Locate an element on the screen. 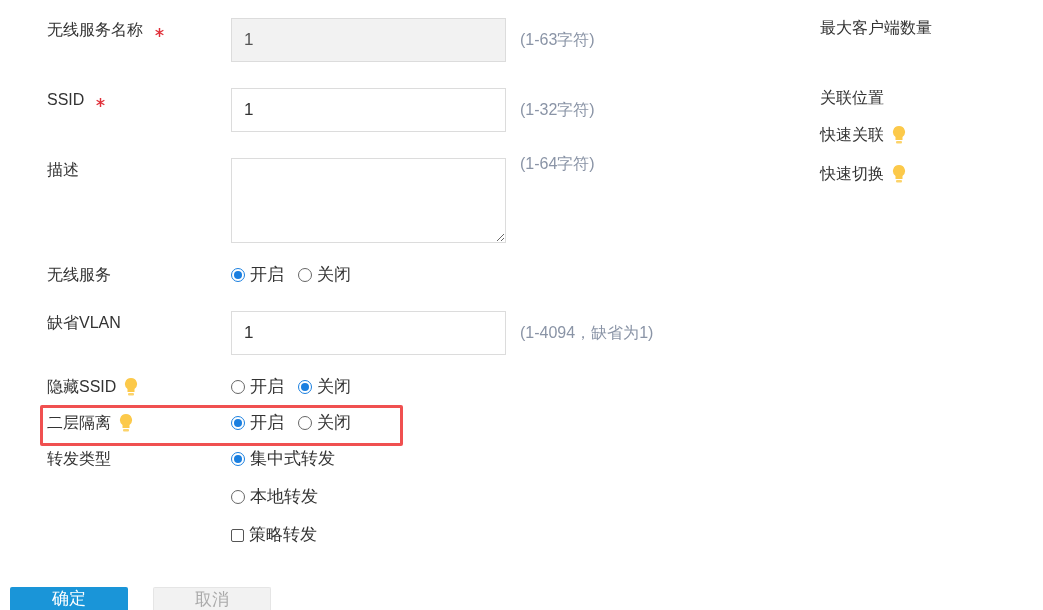  description-field is located at coordinates (368, 200).